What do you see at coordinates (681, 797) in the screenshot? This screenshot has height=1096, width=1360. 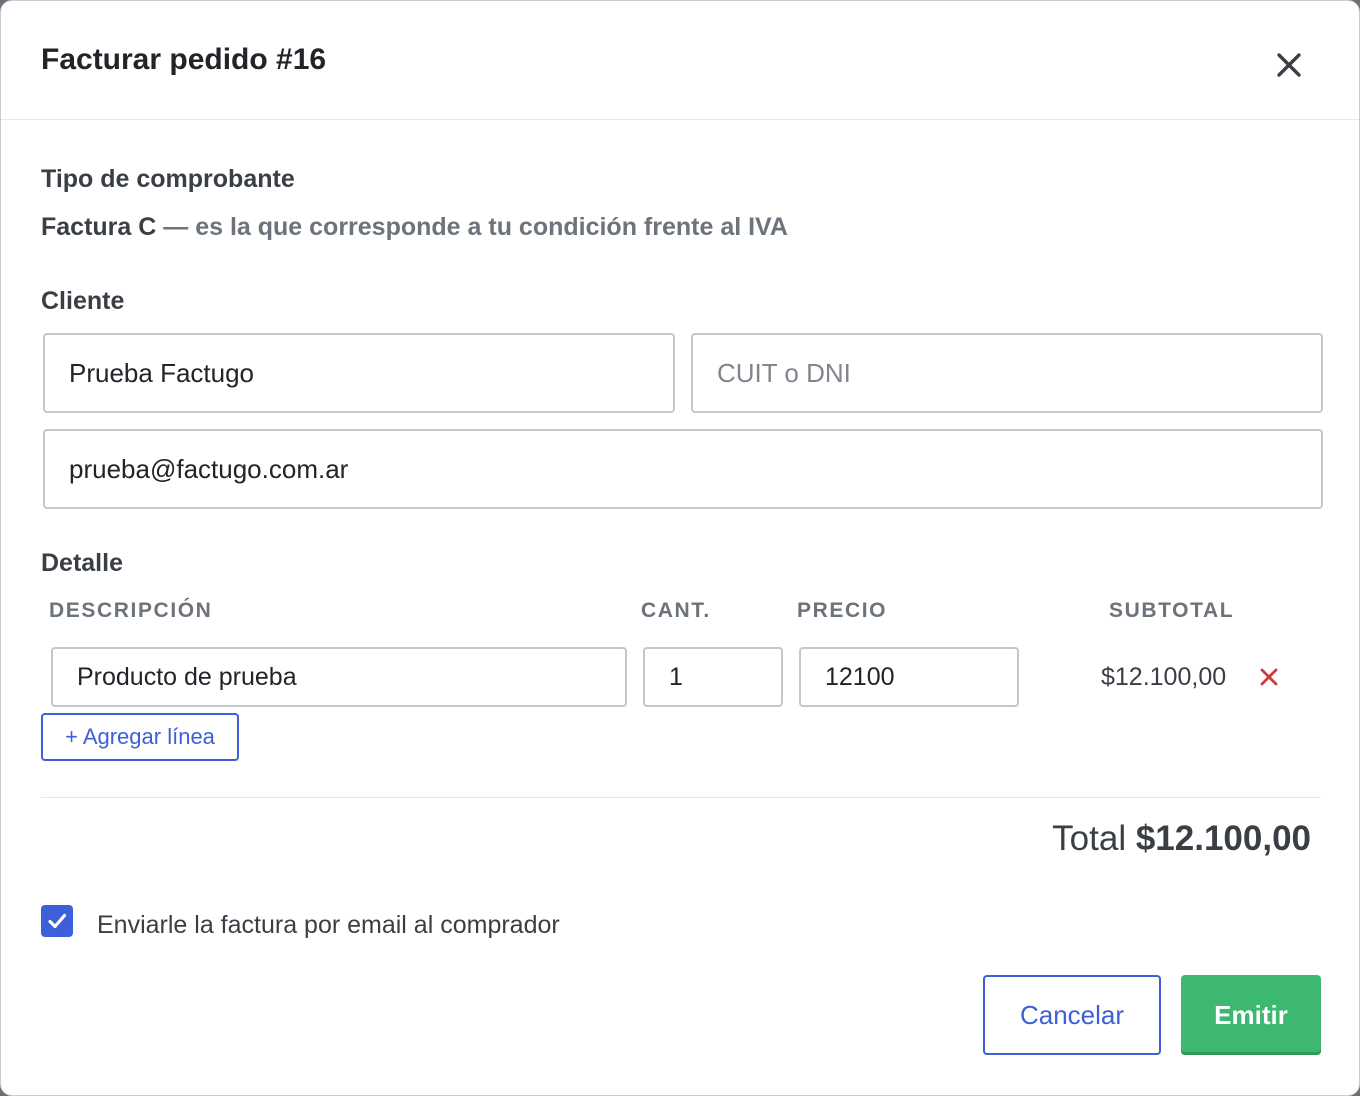 I see `divider` at bounding box center [681, 797].